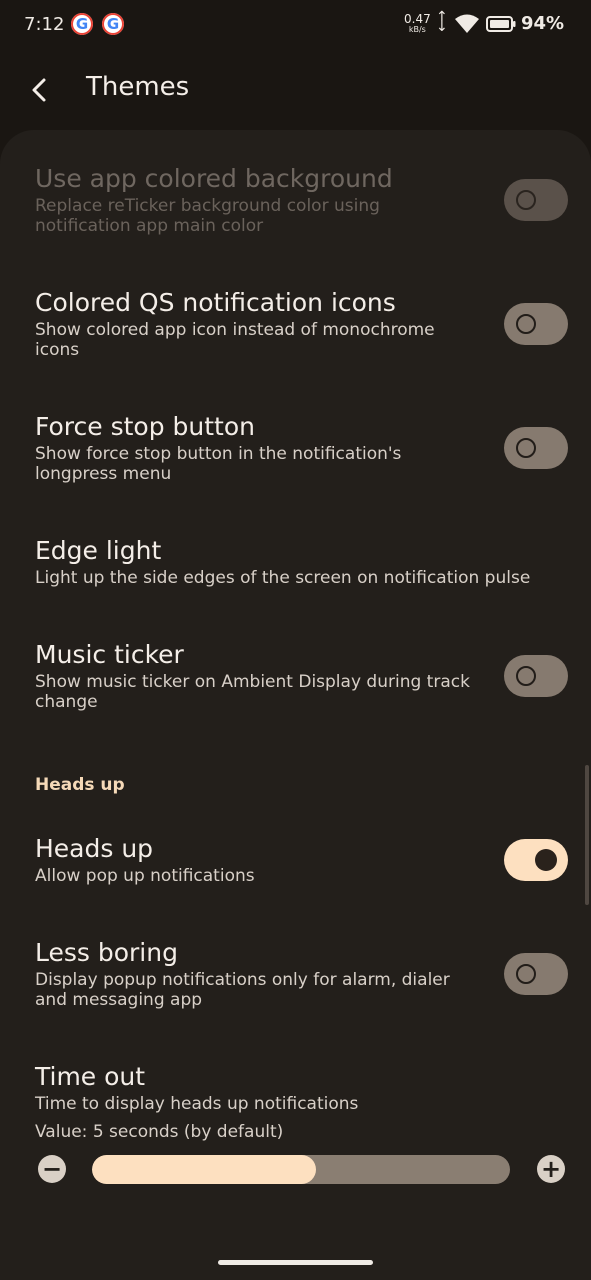  Describe the element at coordinates (145, 876) in the screenshot. I see `setting-summary: Allow pop up notifications` at that location.